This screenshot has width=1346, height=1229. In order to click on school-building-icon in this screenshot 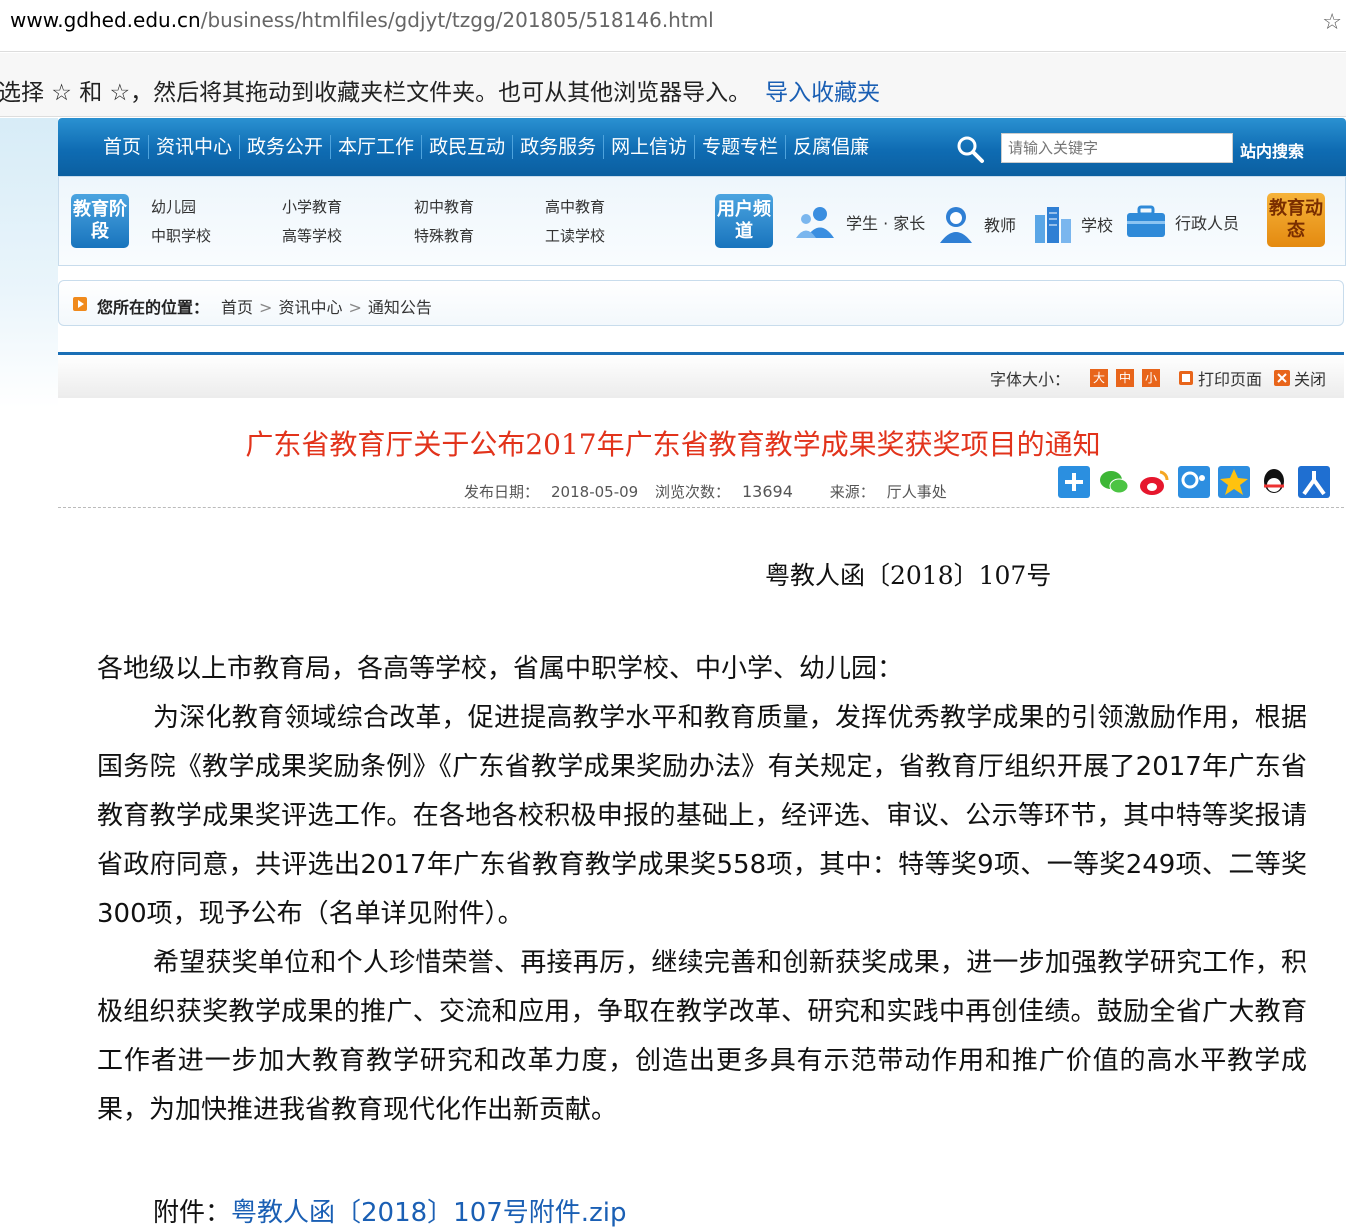, I will do `click(1053, 225)`.